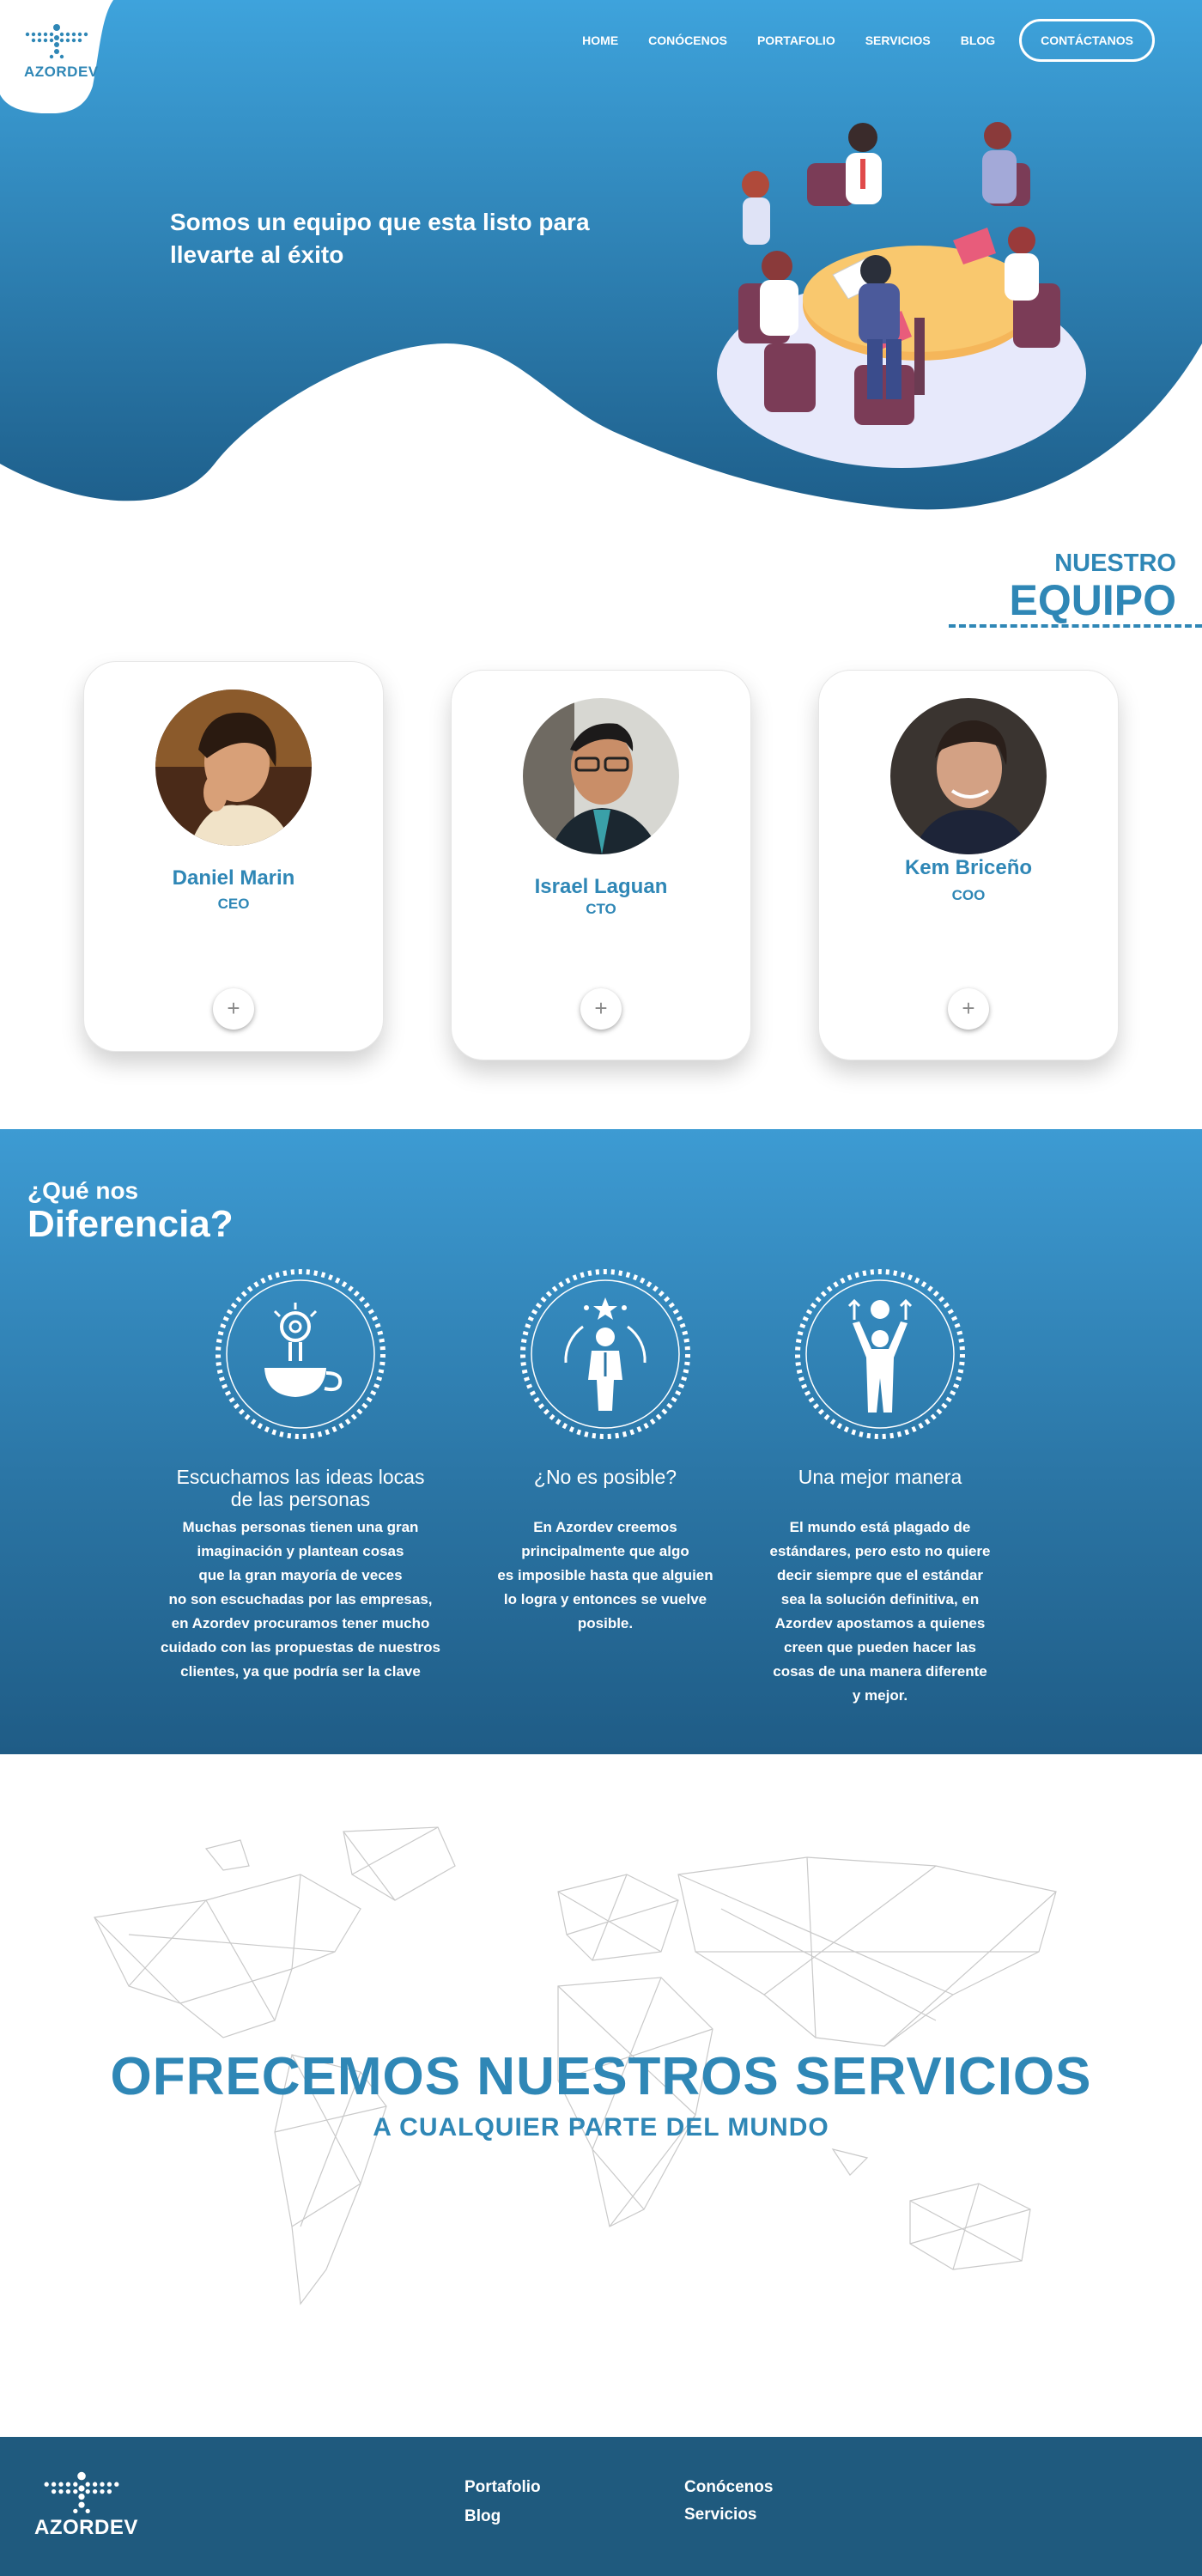  I want to click on text-line: cosas de una manera diferente, so click(880, 1671).